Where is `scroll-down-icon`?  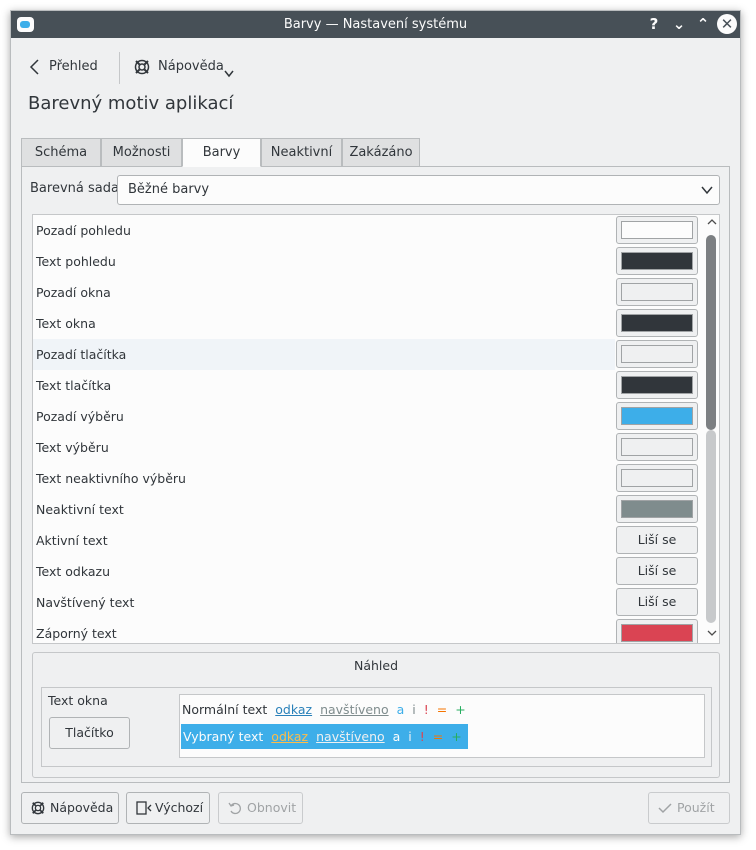 scroll-down-icon is located at coordinates (711, 634).